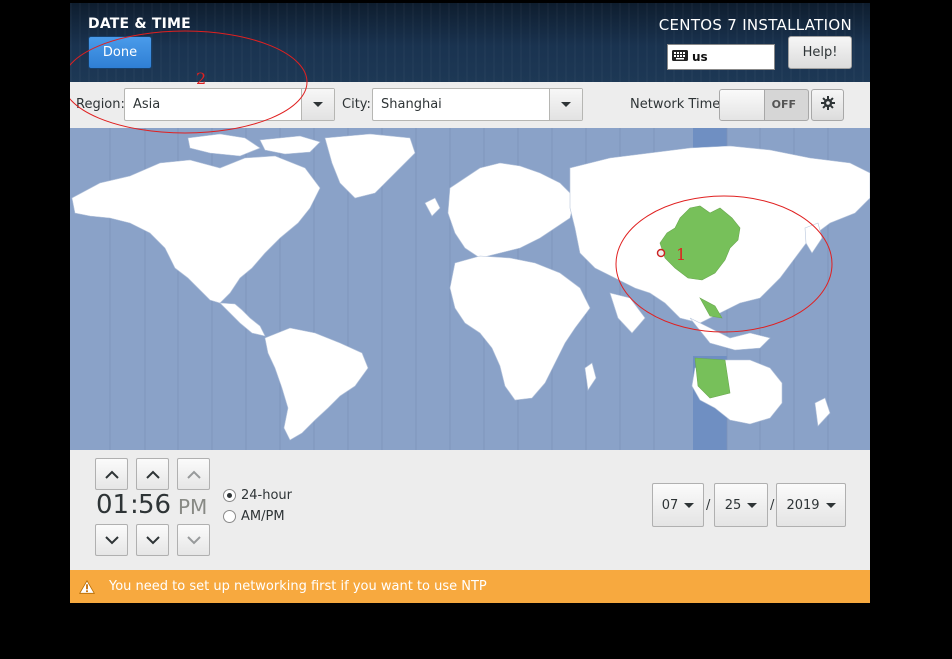 This screenshot has height=659, width=952. Describe the element at coordinates (803, 505) in the screenshot. I see `year-value: 2019` at that location.